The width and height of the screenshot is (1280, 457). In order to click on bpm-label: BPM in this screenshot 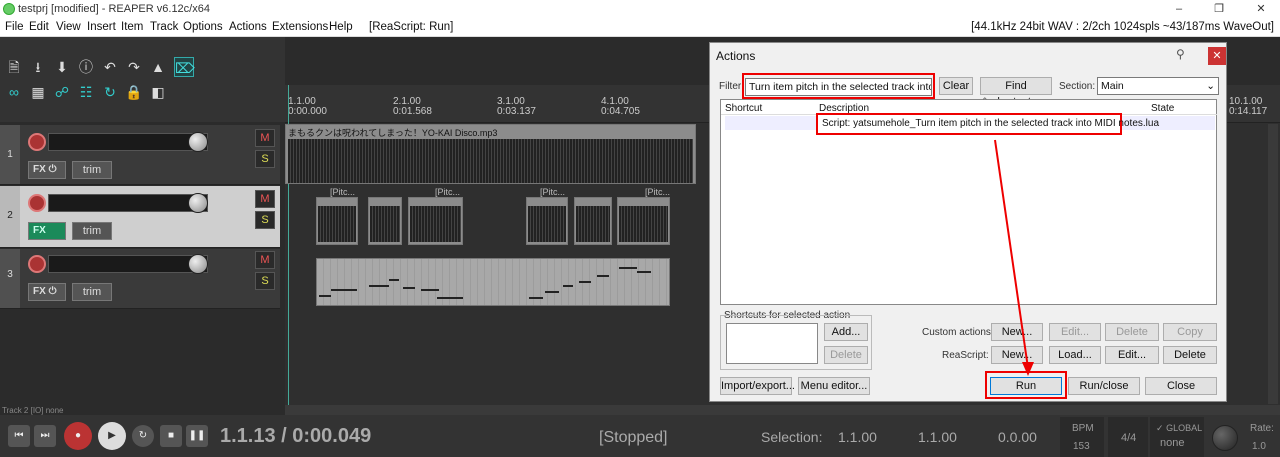, I will do `click(1083, 428)`.